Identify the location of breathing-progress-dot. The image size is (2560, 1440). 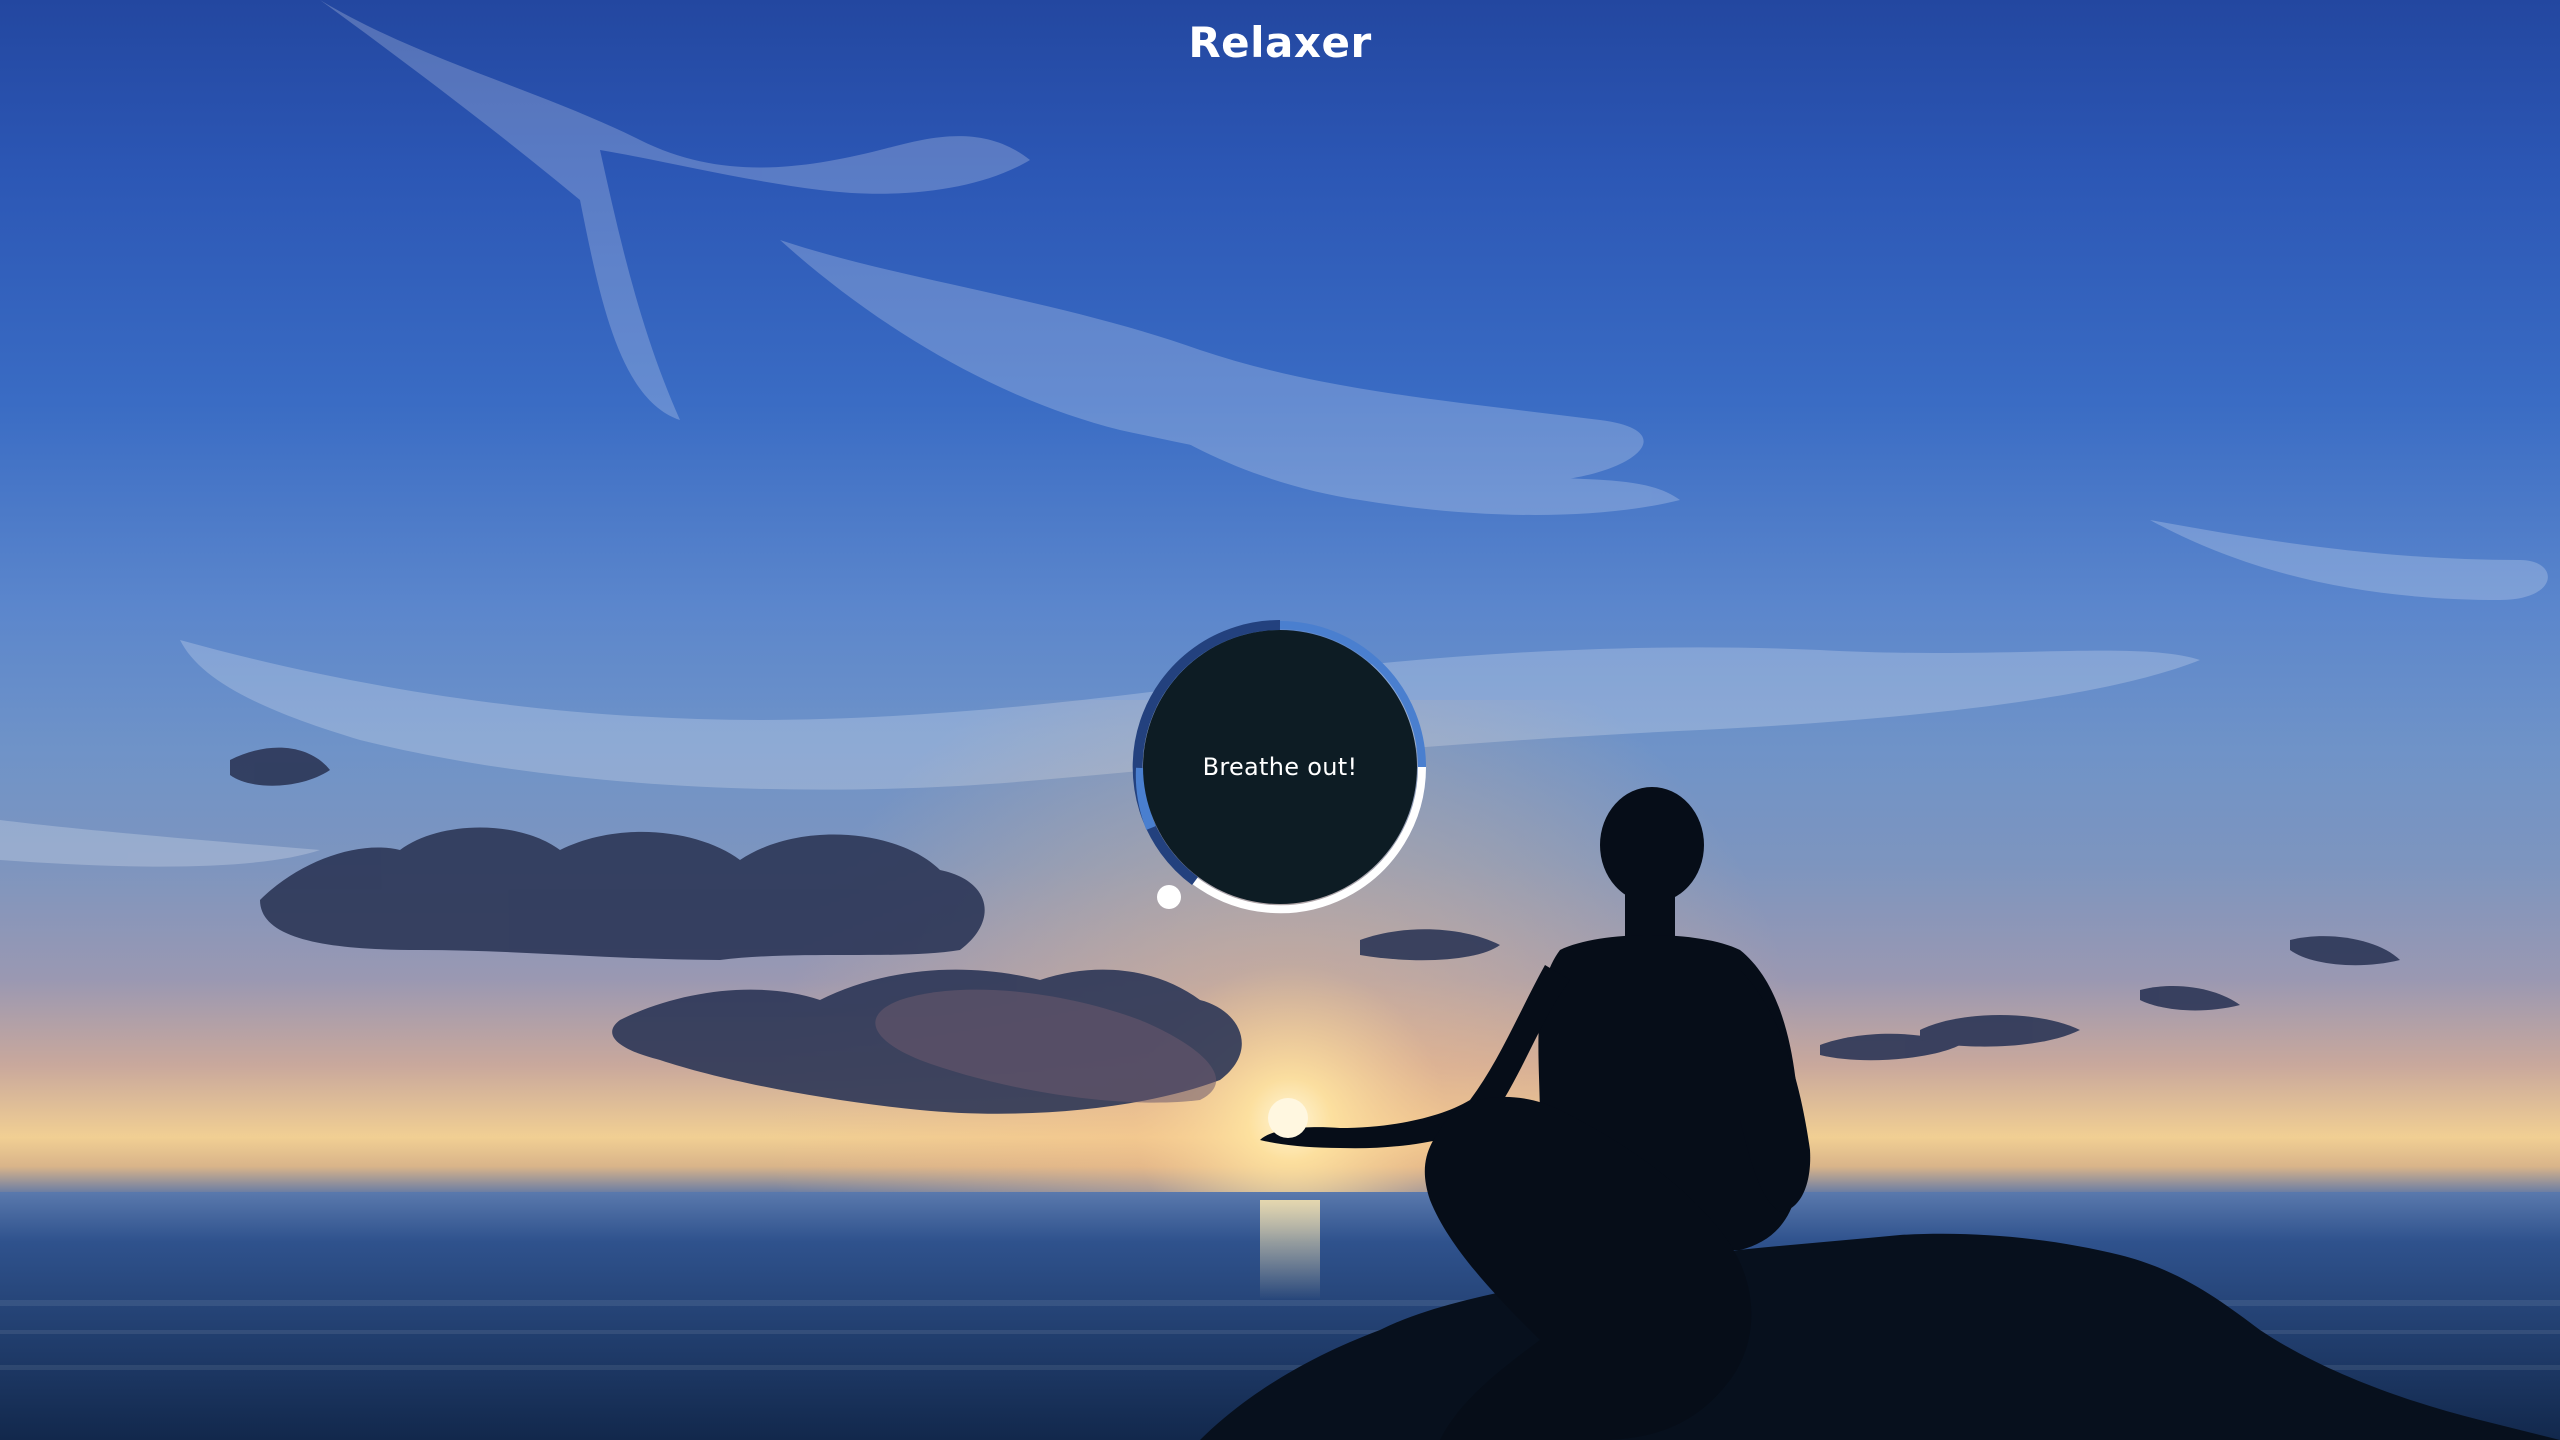
(1169, 897).